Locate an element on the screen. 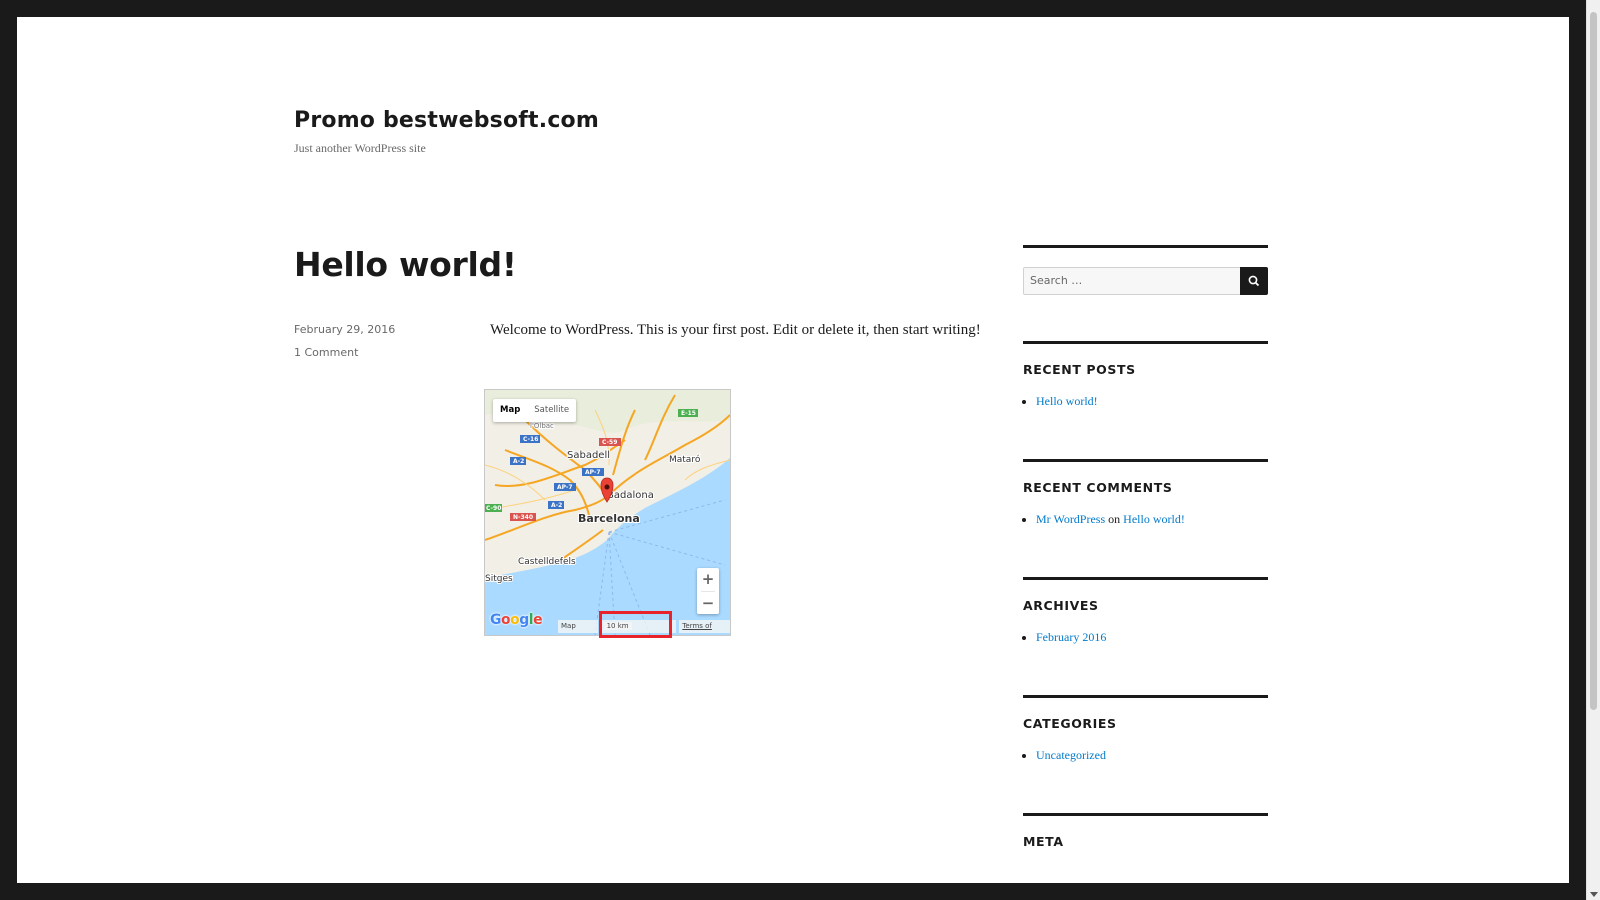 This screenshot has height=900, width=1600. categories-widget: CATEGORIES Uncategorized is located at coordinates (1145, 730).